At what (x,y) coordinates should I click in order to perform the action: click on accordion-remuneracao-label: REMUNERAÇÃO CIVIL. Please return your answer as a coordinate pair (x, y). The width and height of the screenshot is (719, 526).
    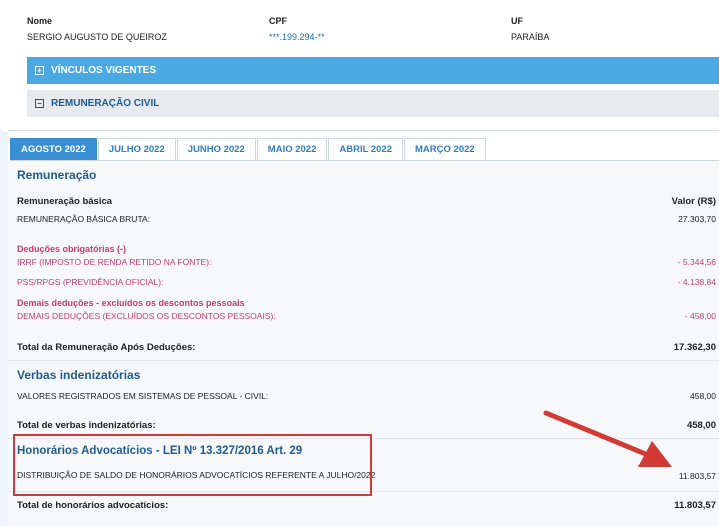
    Looking at the image, I should click on (105, 103).